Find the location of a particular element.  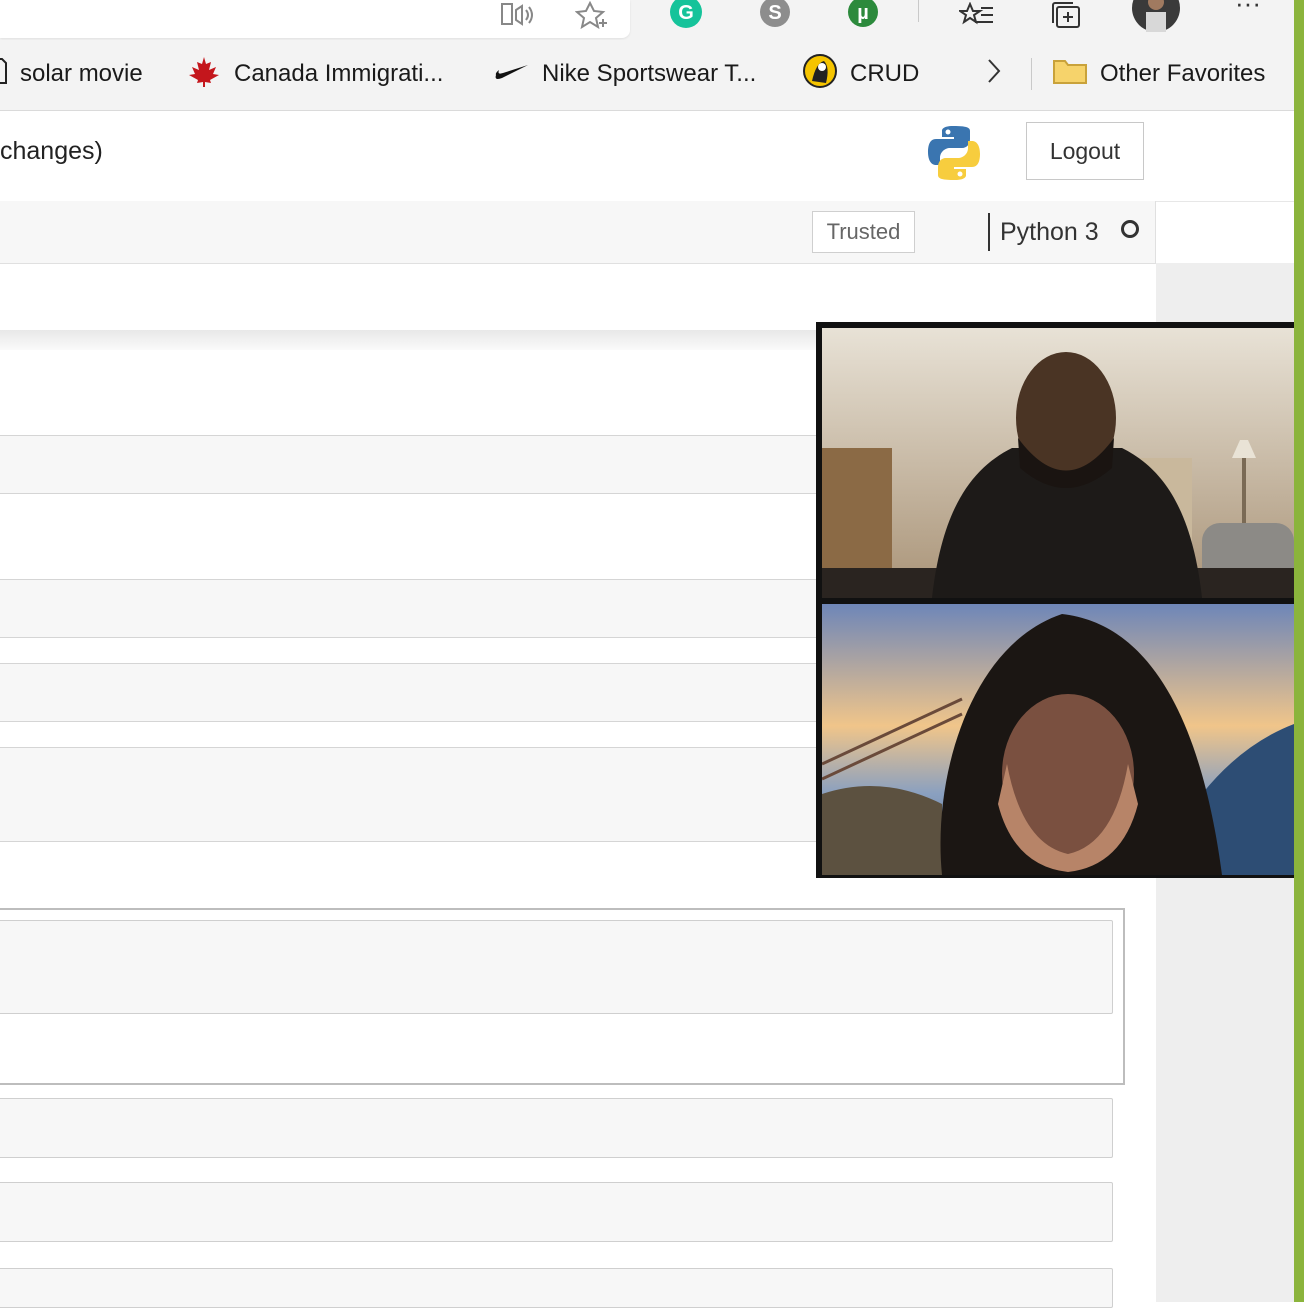

python-logo-icon is located at coordinates (954, 155).